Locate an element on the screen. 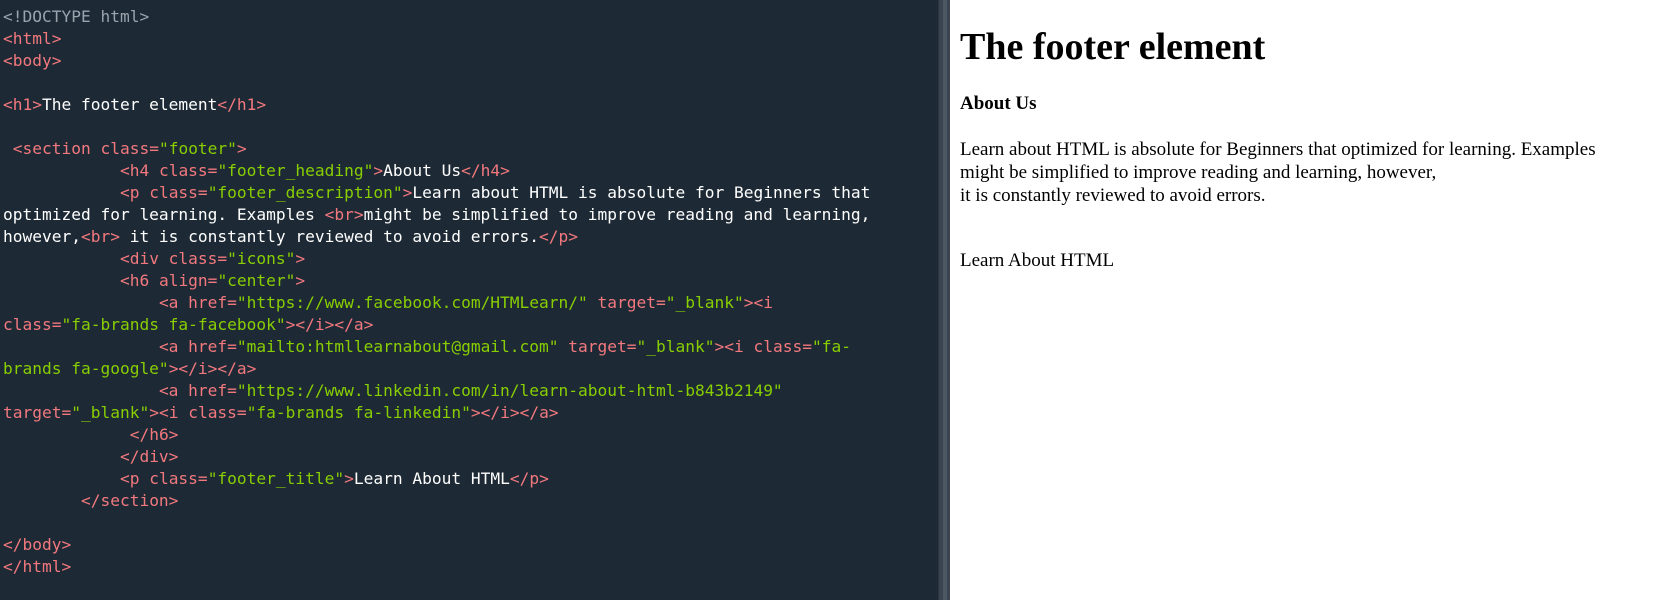 Image resolution: width=1667 pixels, height=600 pixels. code-token: </html> is located at coordinates (37, 566).